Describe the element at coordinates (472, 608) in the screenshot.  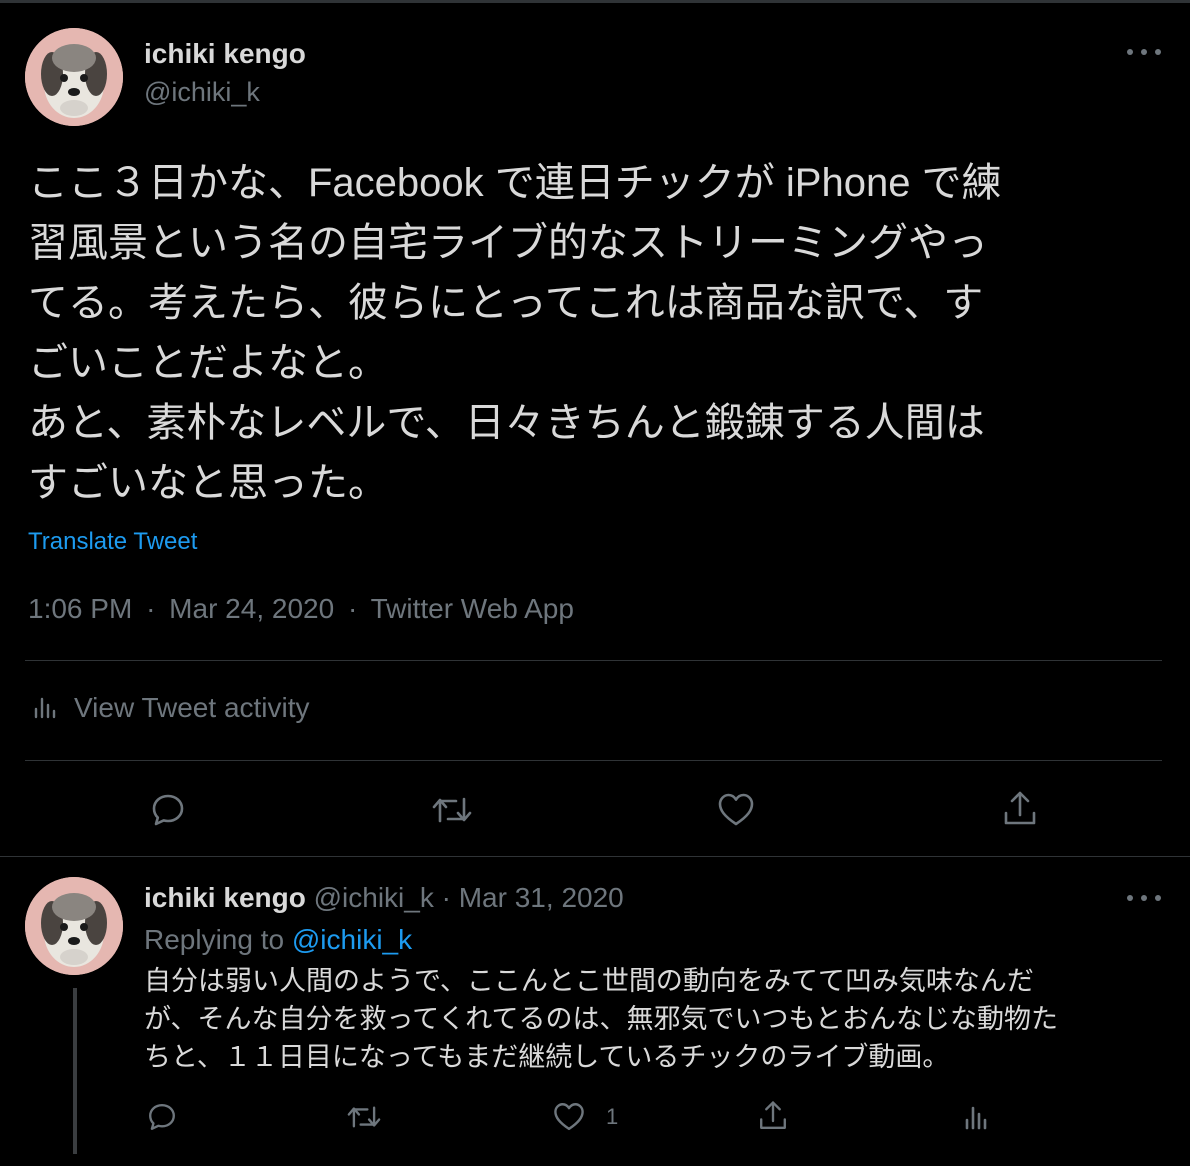
I see `tweet-source: Twitter Web App` at that location.